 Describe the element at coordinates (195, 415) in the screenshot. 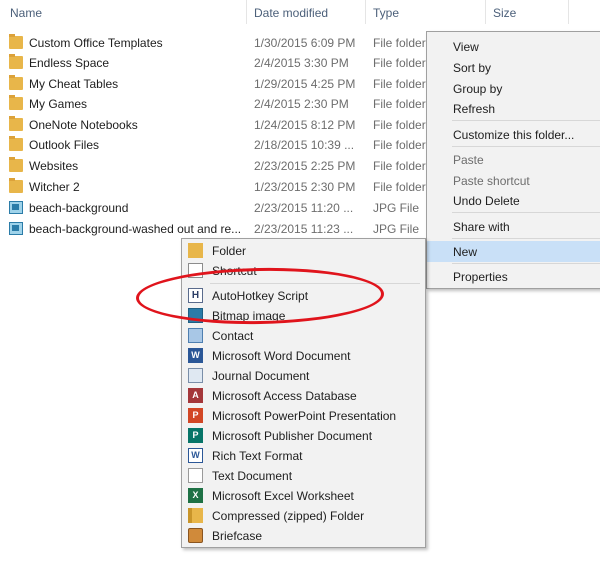

I see `powerpoint-icon: P` at that location.